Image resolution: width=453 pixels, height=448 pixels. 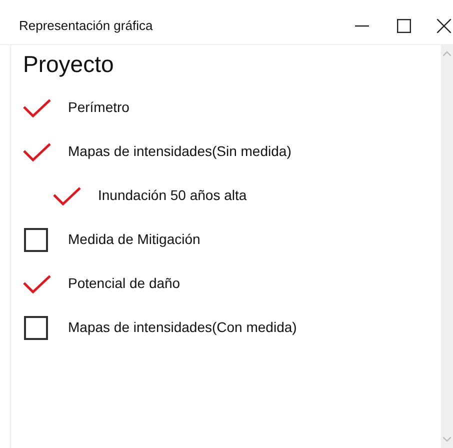 What do you see at coordinates (124, 283) in the screenshot?
I see `item-label: Potencial de daño` at bounding box center [124, 283].